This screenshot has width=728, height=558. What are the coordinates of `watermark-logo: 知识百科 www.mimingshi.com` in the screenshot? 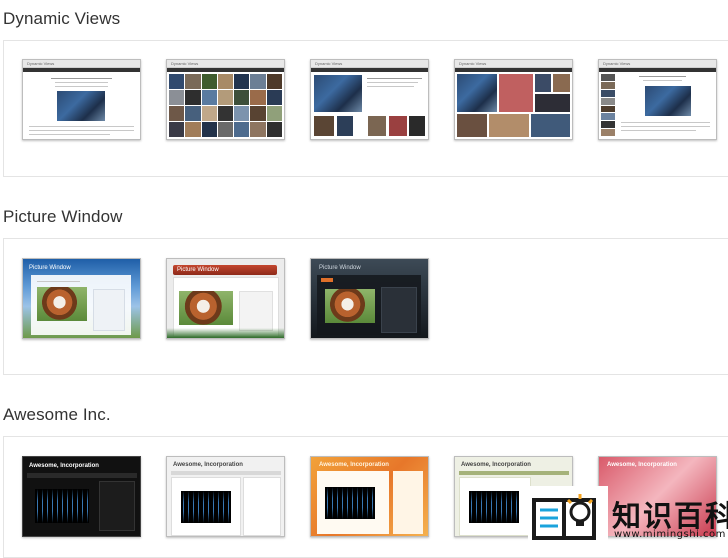 It's located at (628, 516).